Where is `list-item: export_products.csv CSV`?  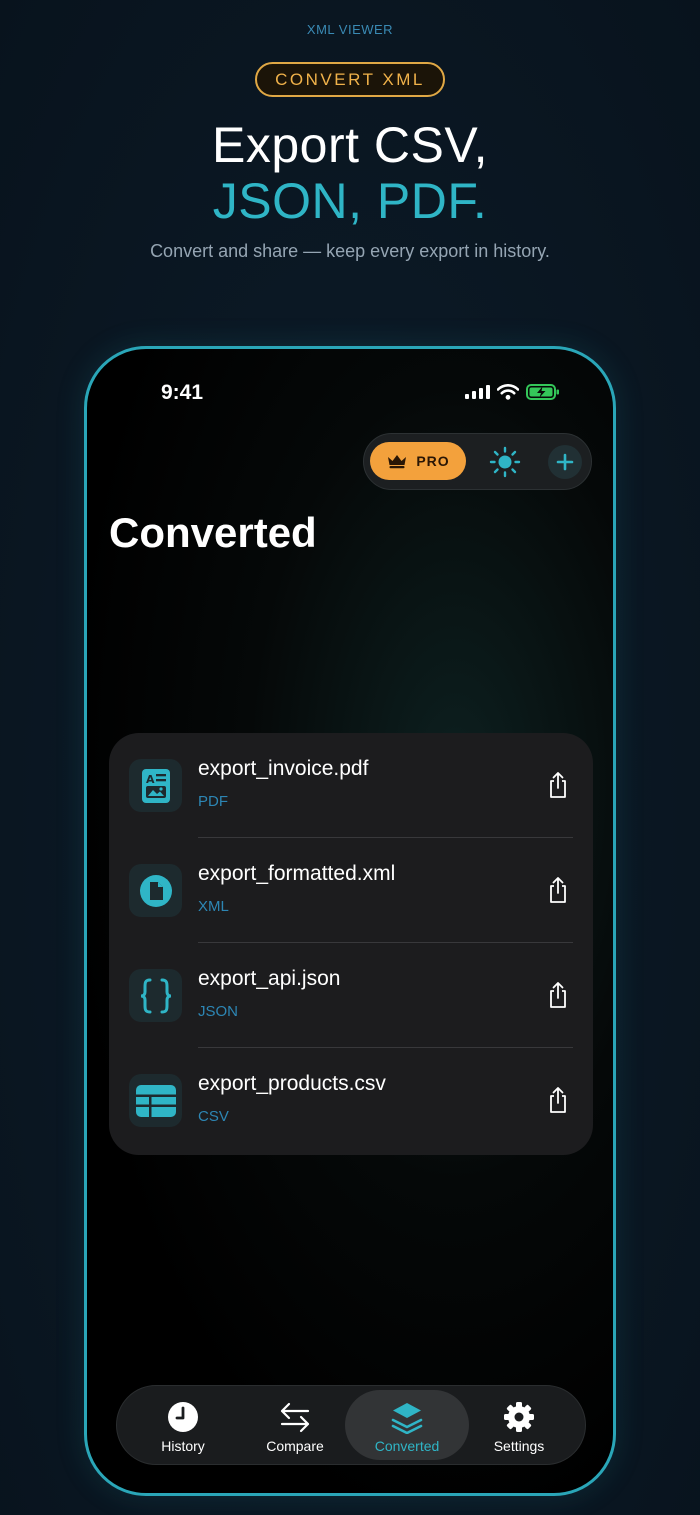
list-item: export_products.csv CSV is located at coordinates (351, 1100).